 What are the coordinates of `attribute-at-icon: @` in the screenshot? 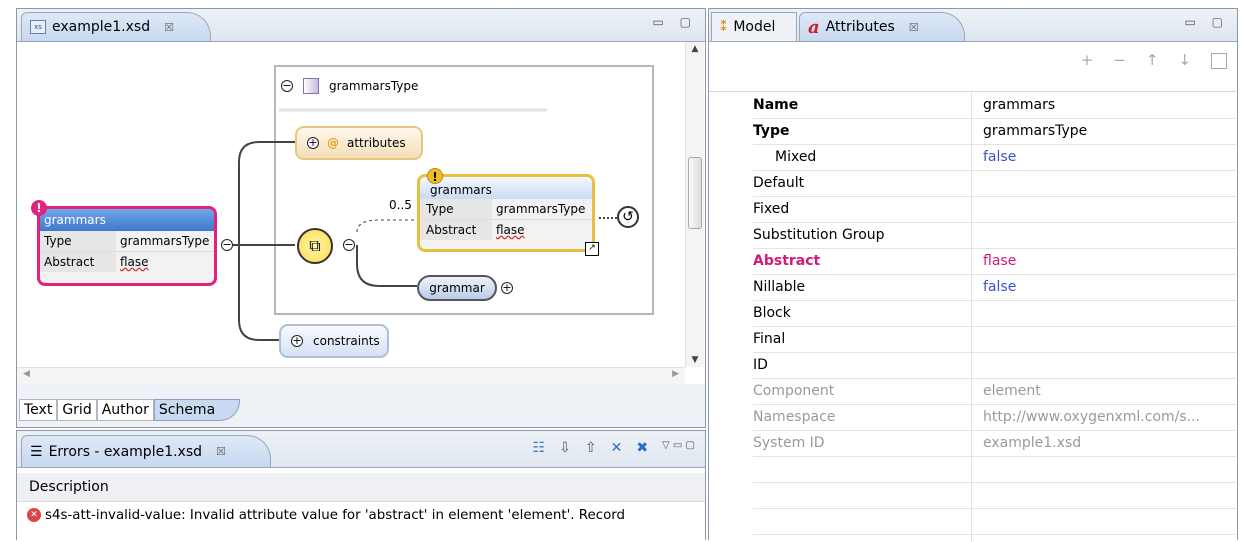 It's located at (333, 143).